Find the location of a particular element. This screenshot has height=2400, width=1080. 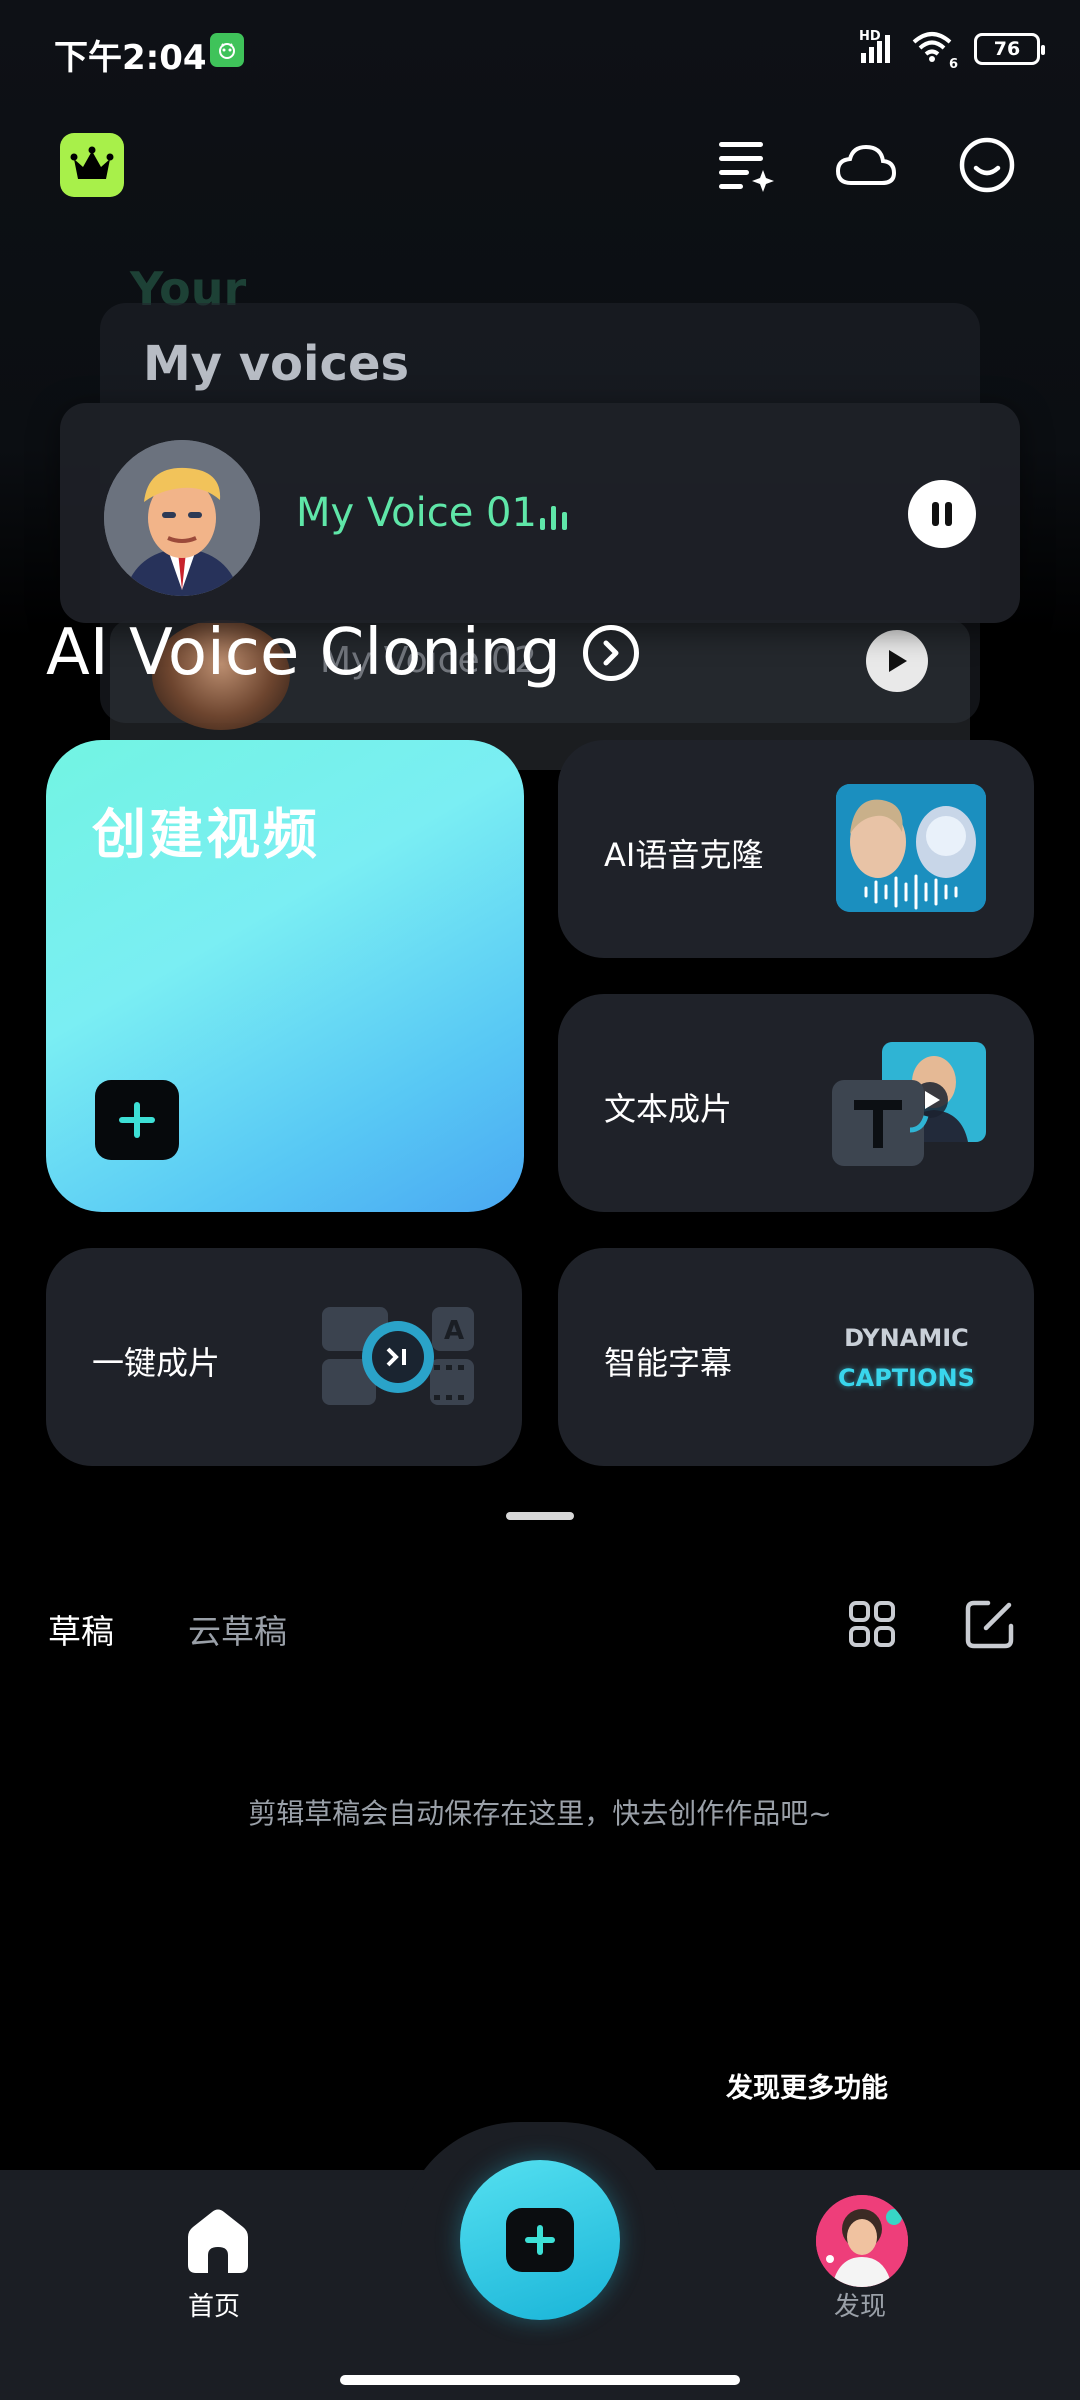

banner-headline: AI Voice Cloning is located at coordinates (303, 653).